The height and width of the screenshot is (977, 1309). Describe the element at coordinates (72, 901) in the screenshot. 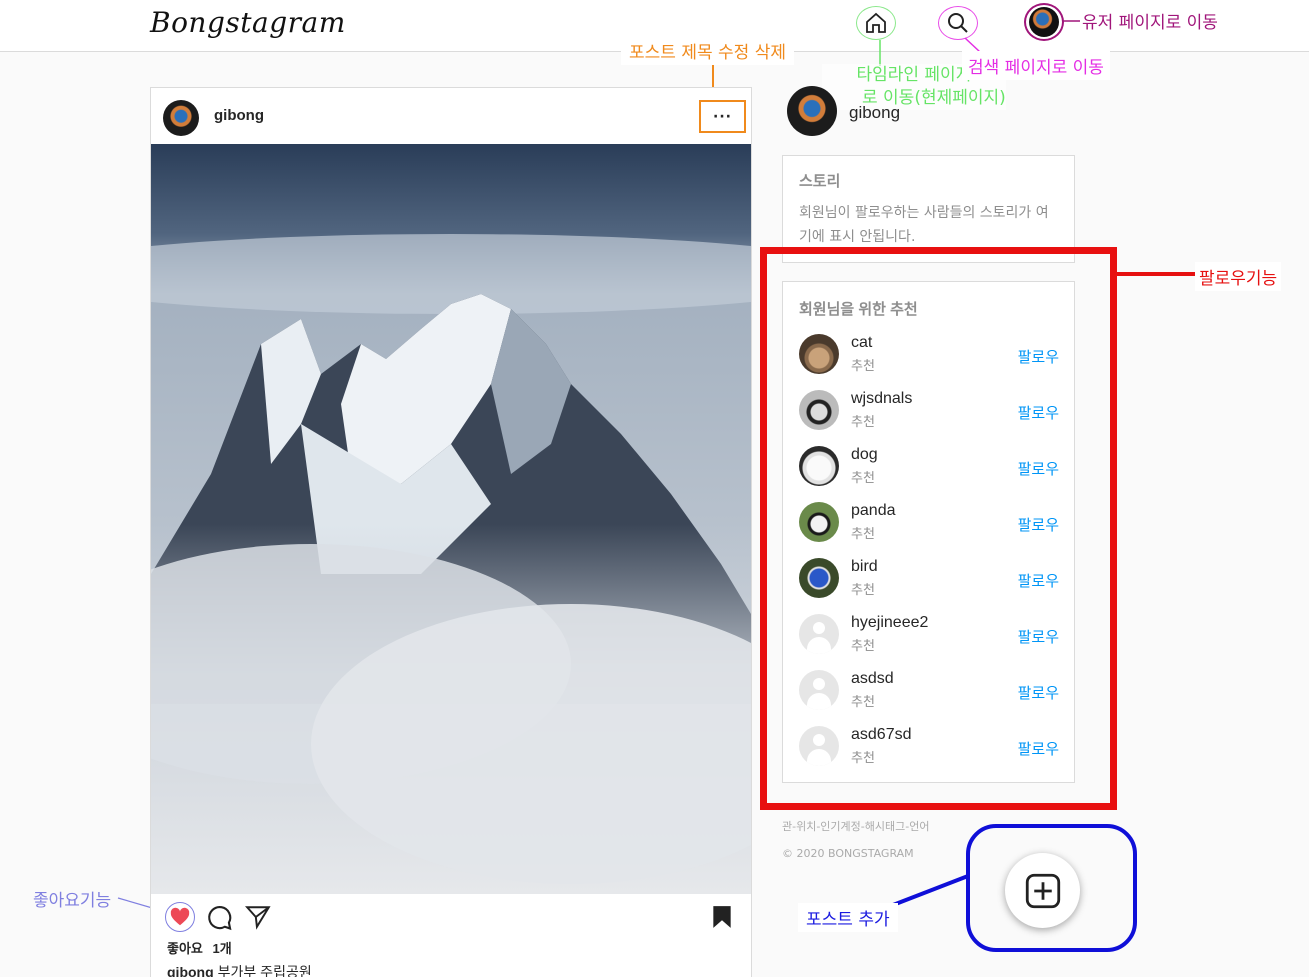

I see `annotation-like: 좋아요기능` at that location.